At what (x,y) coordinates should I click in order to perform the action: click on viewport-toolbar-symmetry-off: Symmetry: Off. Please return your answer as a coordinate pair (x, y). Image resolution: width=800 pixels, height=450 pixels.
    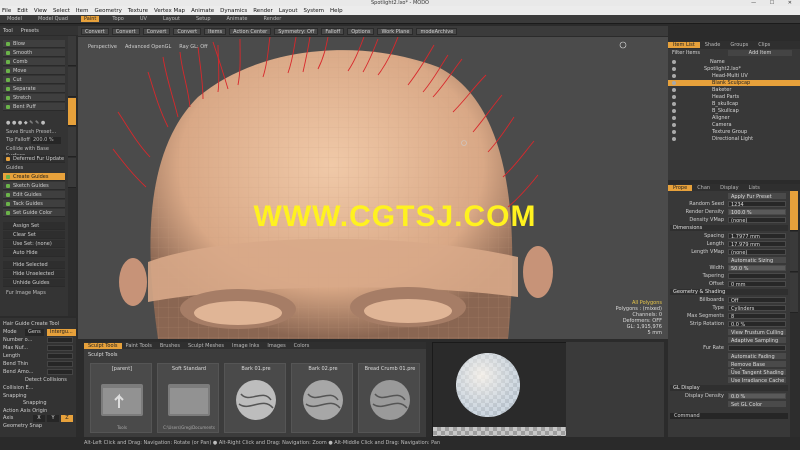
    Looking at the image, I should click on (296, 31).